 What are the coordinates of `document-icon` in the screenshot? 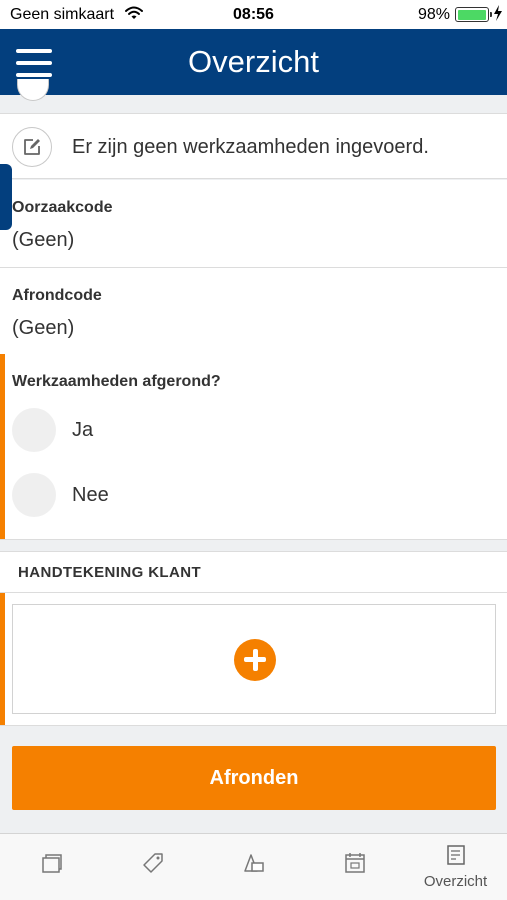 It's located at (456, 855).